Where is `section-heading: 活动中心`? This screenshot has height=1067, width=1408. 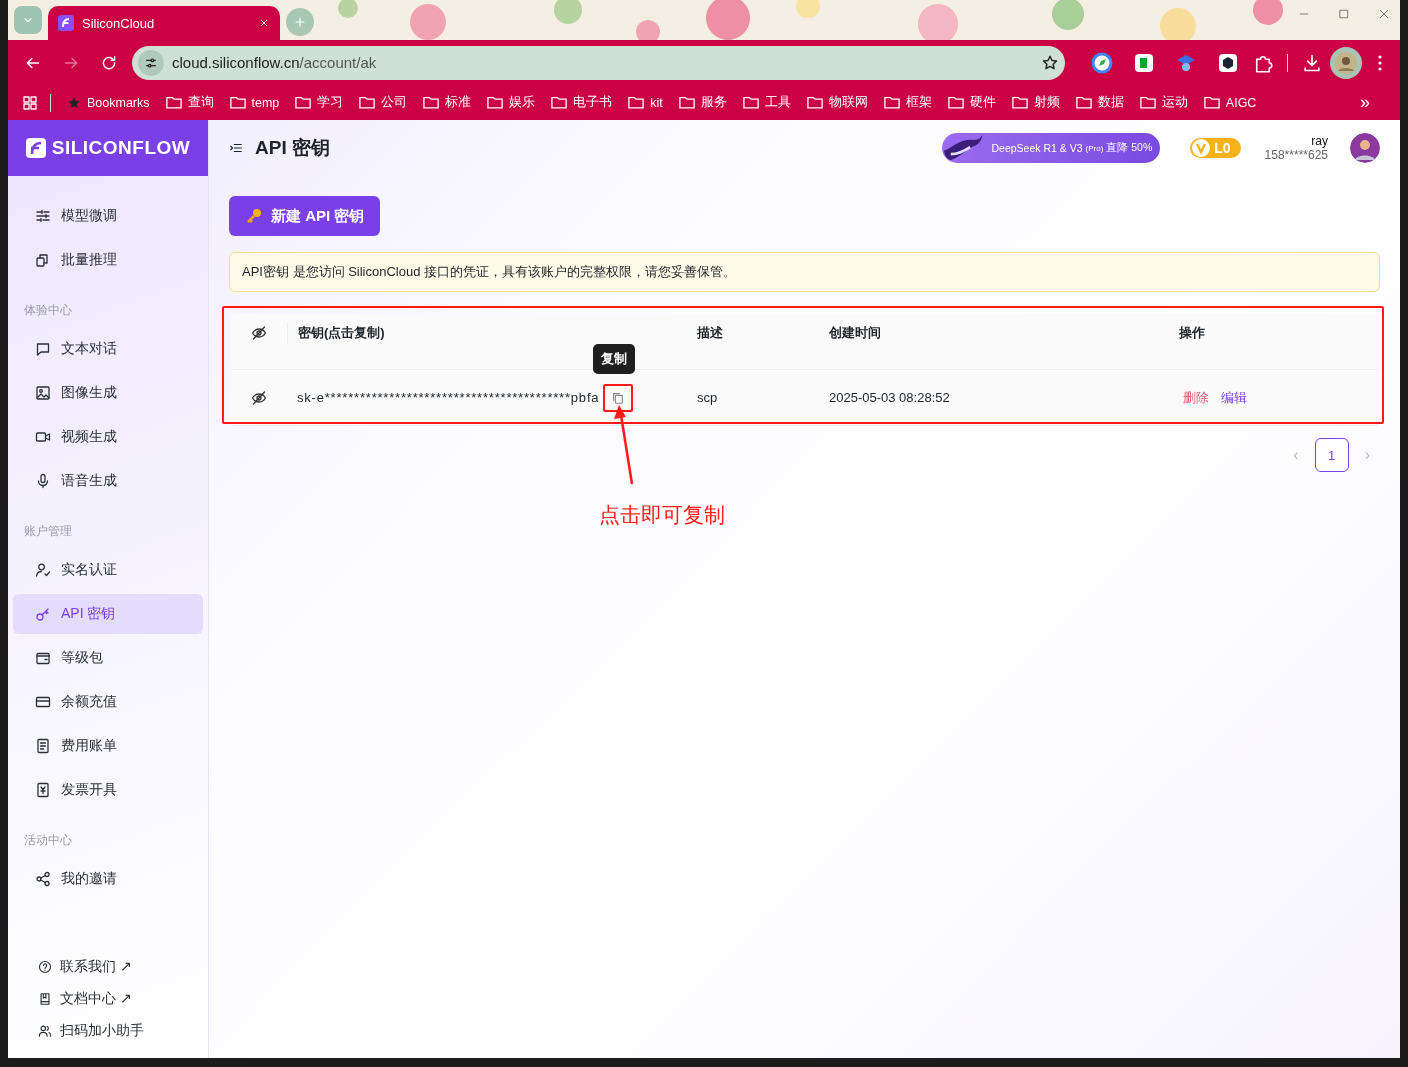
section-heading: 活动中心 is located at coordinates (48, 840).